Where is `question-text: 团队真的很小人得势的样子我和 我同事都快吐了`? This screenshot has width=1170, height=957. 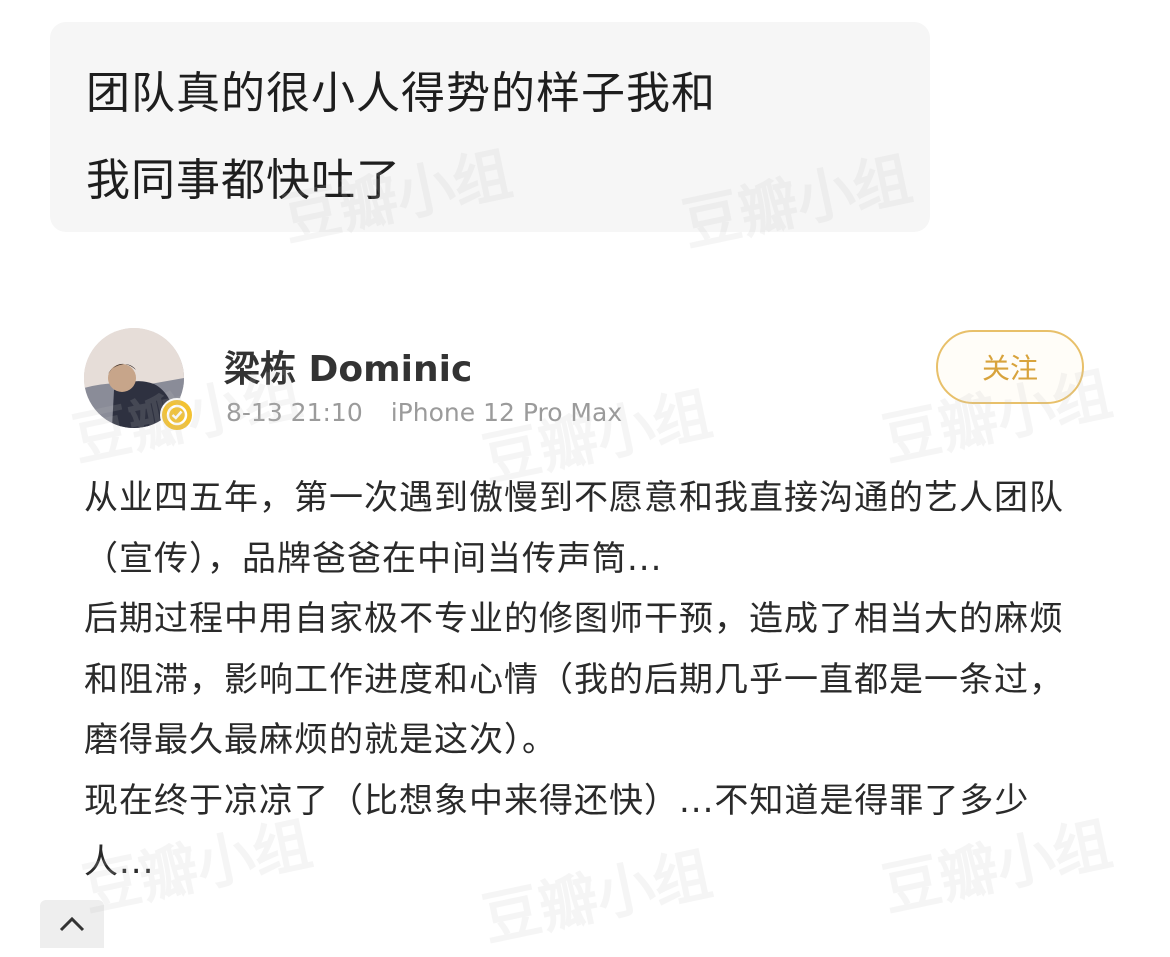 question-text: 团队真的很小人得势的样子我和 我同事都快吐了 is located at coordinates (496, 137).